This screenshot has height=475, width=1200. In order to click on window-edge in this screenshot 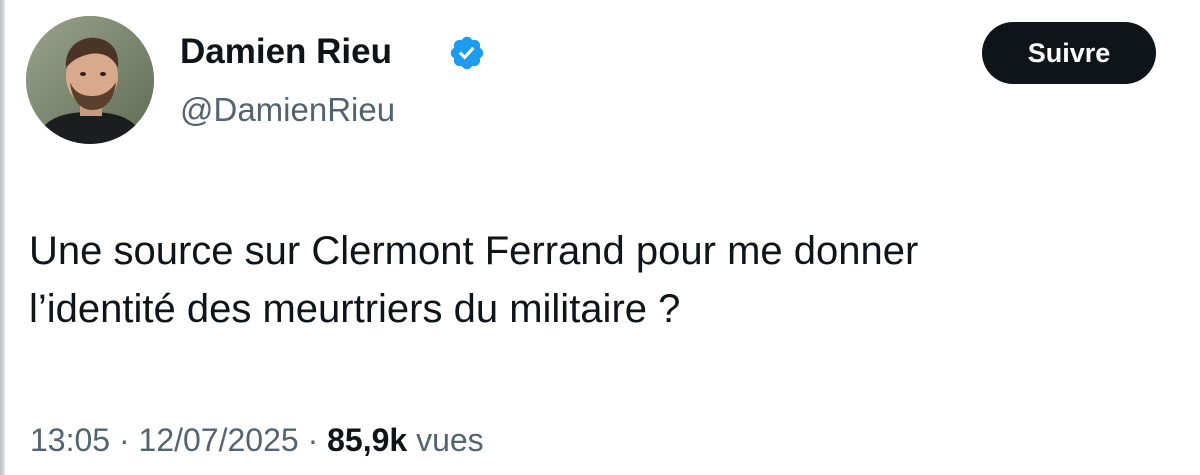, I will do `click(2, 237)`.